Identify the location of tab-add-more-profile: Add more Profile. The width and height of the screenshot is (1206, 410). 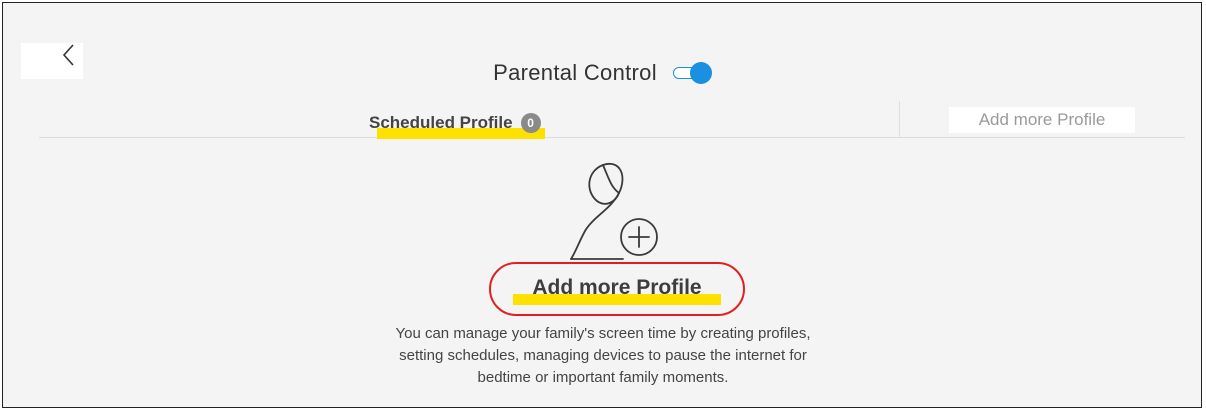
(1042, 120).